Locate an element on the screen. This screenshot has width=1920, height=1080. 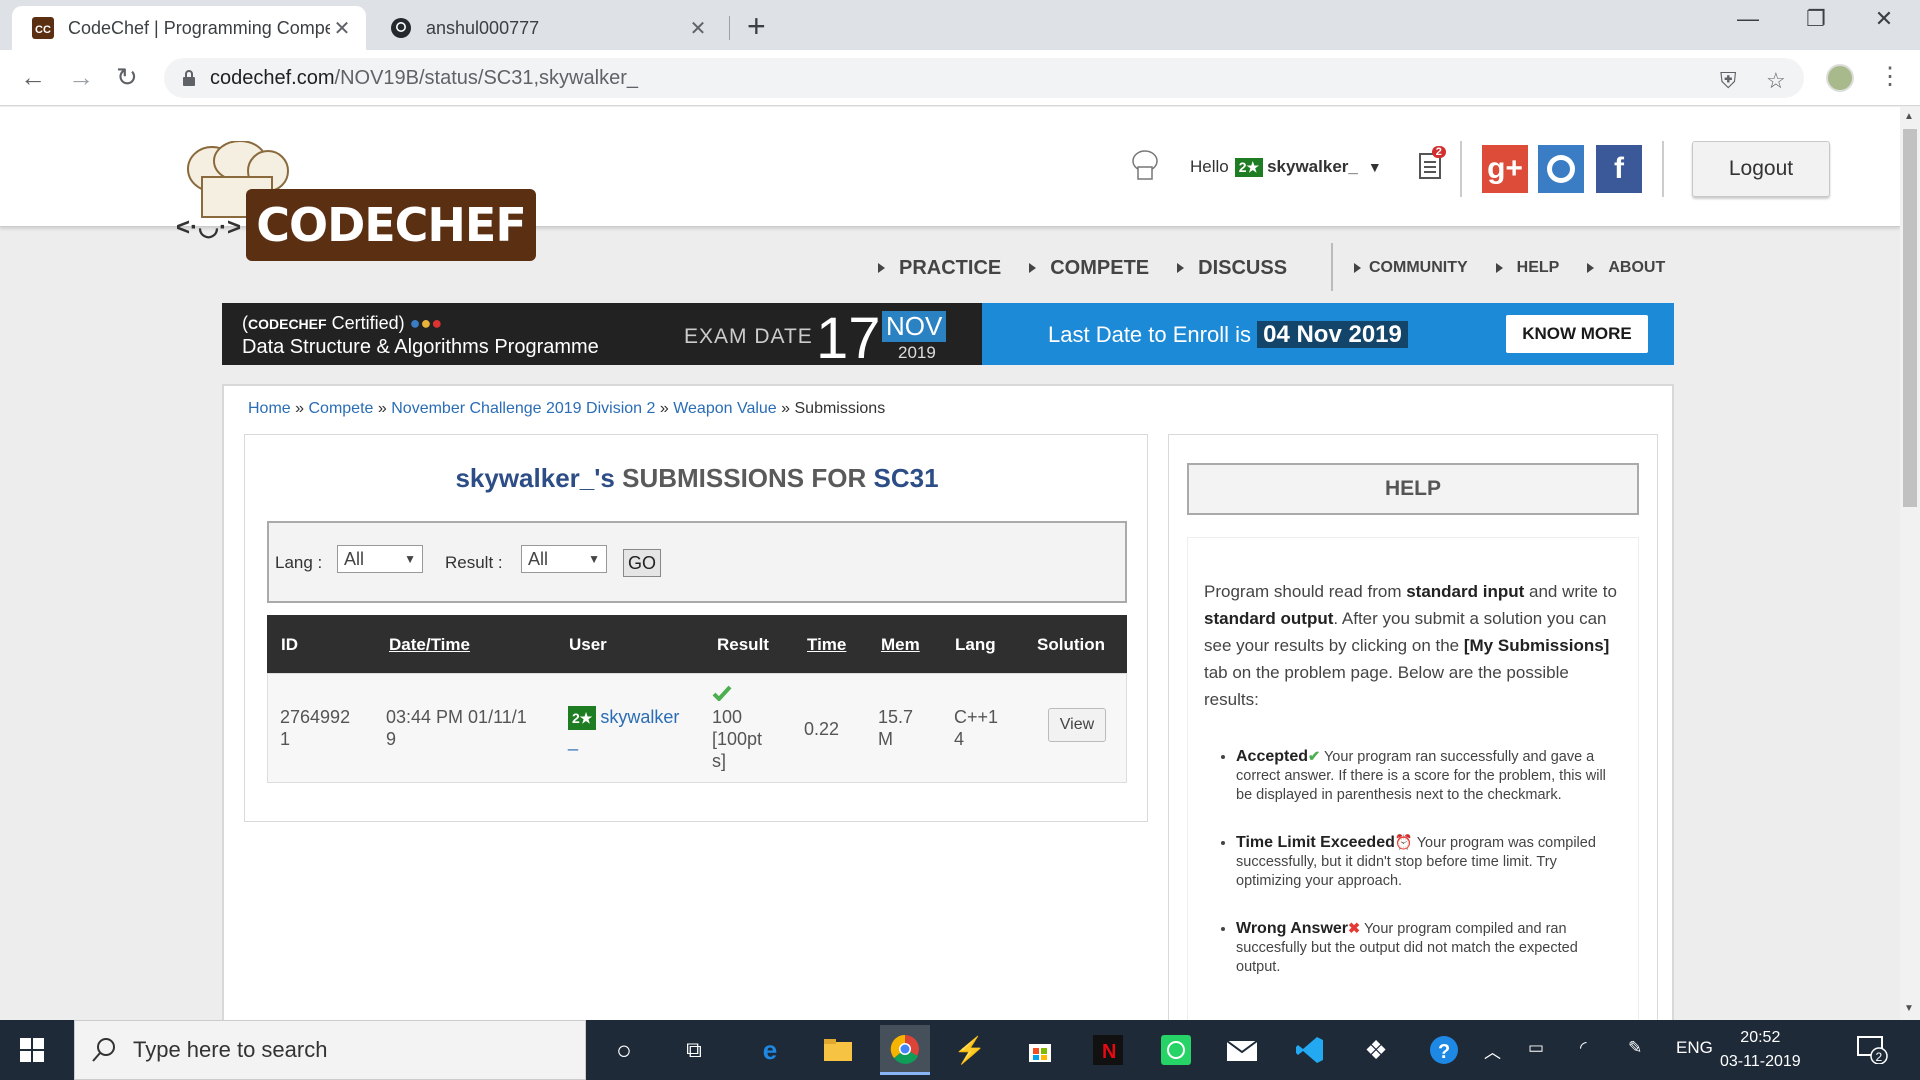
logo-wordmark: CODECHEF is located at coordinates (391, 225).